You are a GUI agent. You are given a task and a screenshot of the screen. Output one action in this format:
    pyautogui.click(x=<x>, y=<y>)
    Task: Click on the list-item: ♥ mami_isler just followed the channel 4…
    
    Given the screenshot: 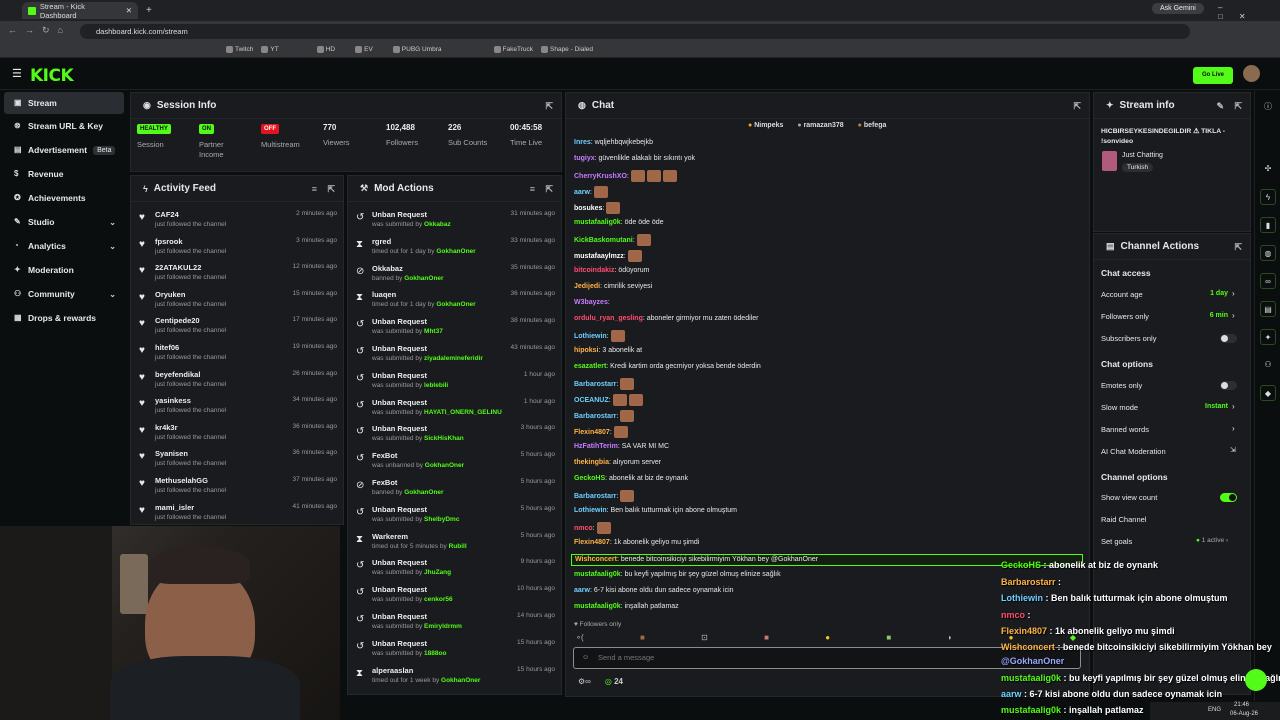 What is the action you would take?
    pyautogui.click(x=238, y=512)
    